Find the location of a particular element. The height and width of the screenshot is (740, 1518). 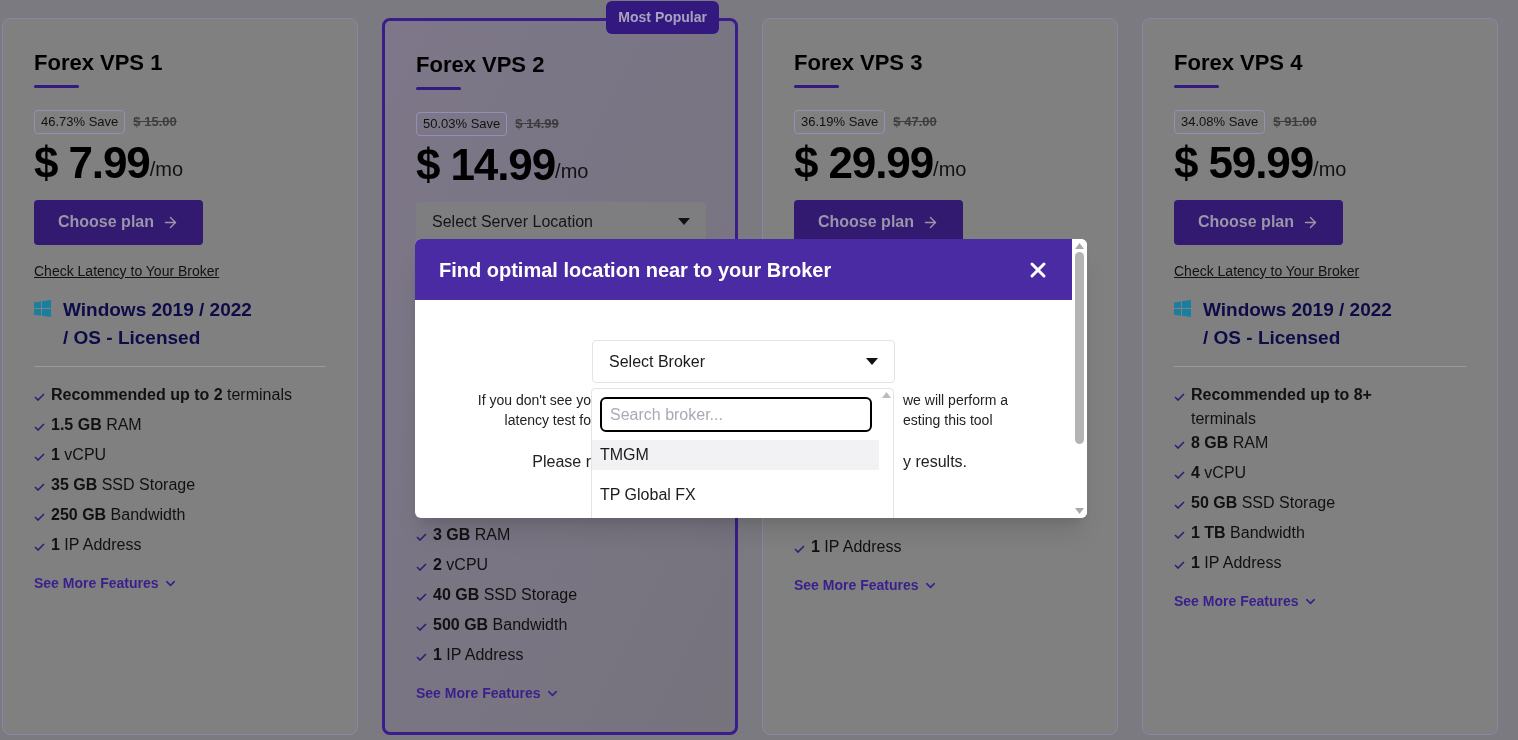

plan-title: Forex VPS 4 is located at coordinates (1239, 63).